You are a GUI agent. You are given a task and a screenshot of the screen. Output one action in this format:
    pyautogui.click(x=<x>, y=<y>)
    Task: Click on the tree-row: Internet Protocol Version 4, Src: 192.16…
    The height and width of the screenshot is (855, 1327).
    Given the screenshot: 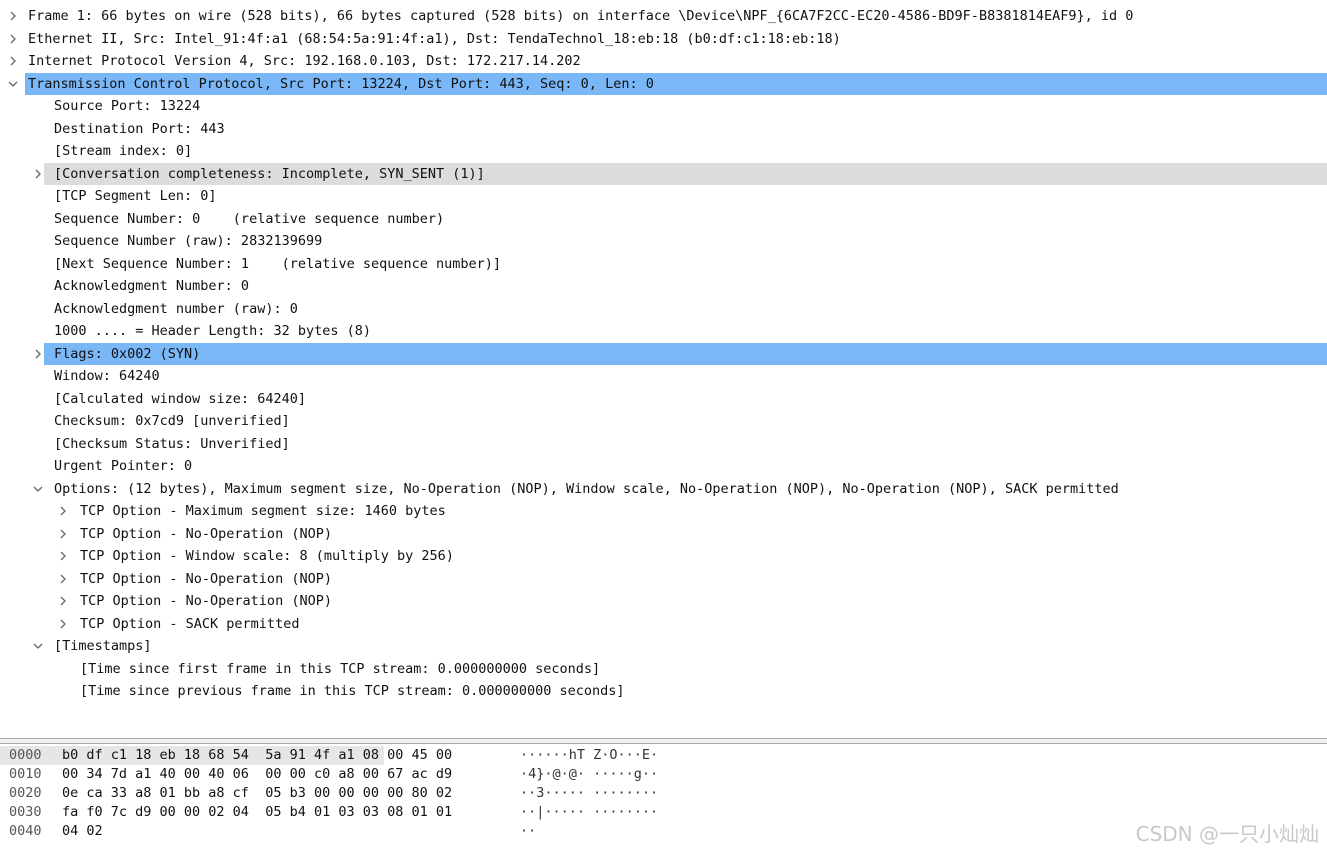 What is the action you would take?
    pyautogui.click(x=663, y=61)
    